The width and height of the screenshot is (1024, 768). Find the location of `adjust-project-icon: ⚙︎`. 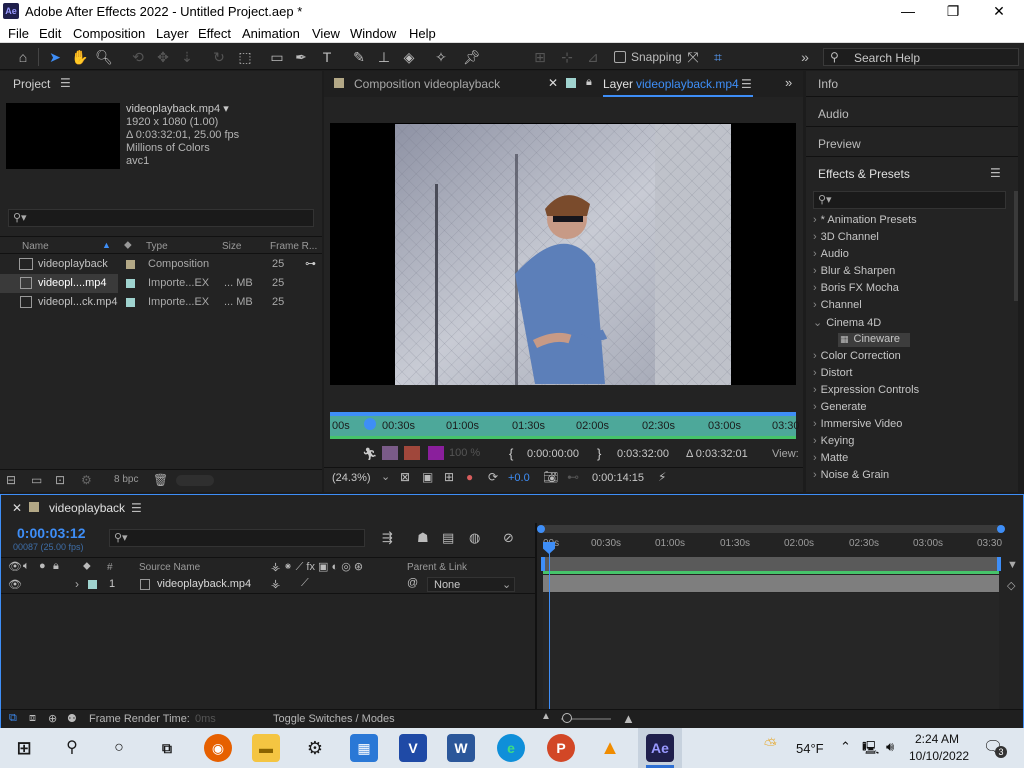

adjust-project-icon: ⚙︎ is located at coordinates (86, 480).